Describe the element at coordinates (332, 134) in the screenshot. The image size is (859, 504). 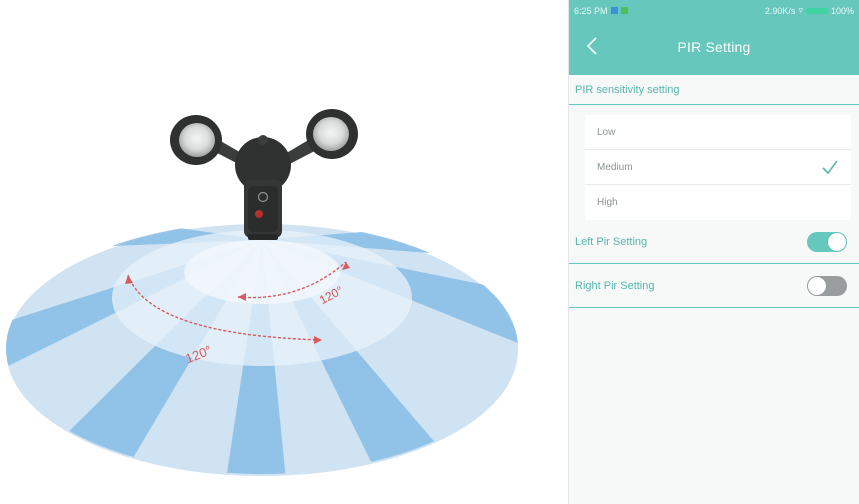
I see `right-lamp` at that location.